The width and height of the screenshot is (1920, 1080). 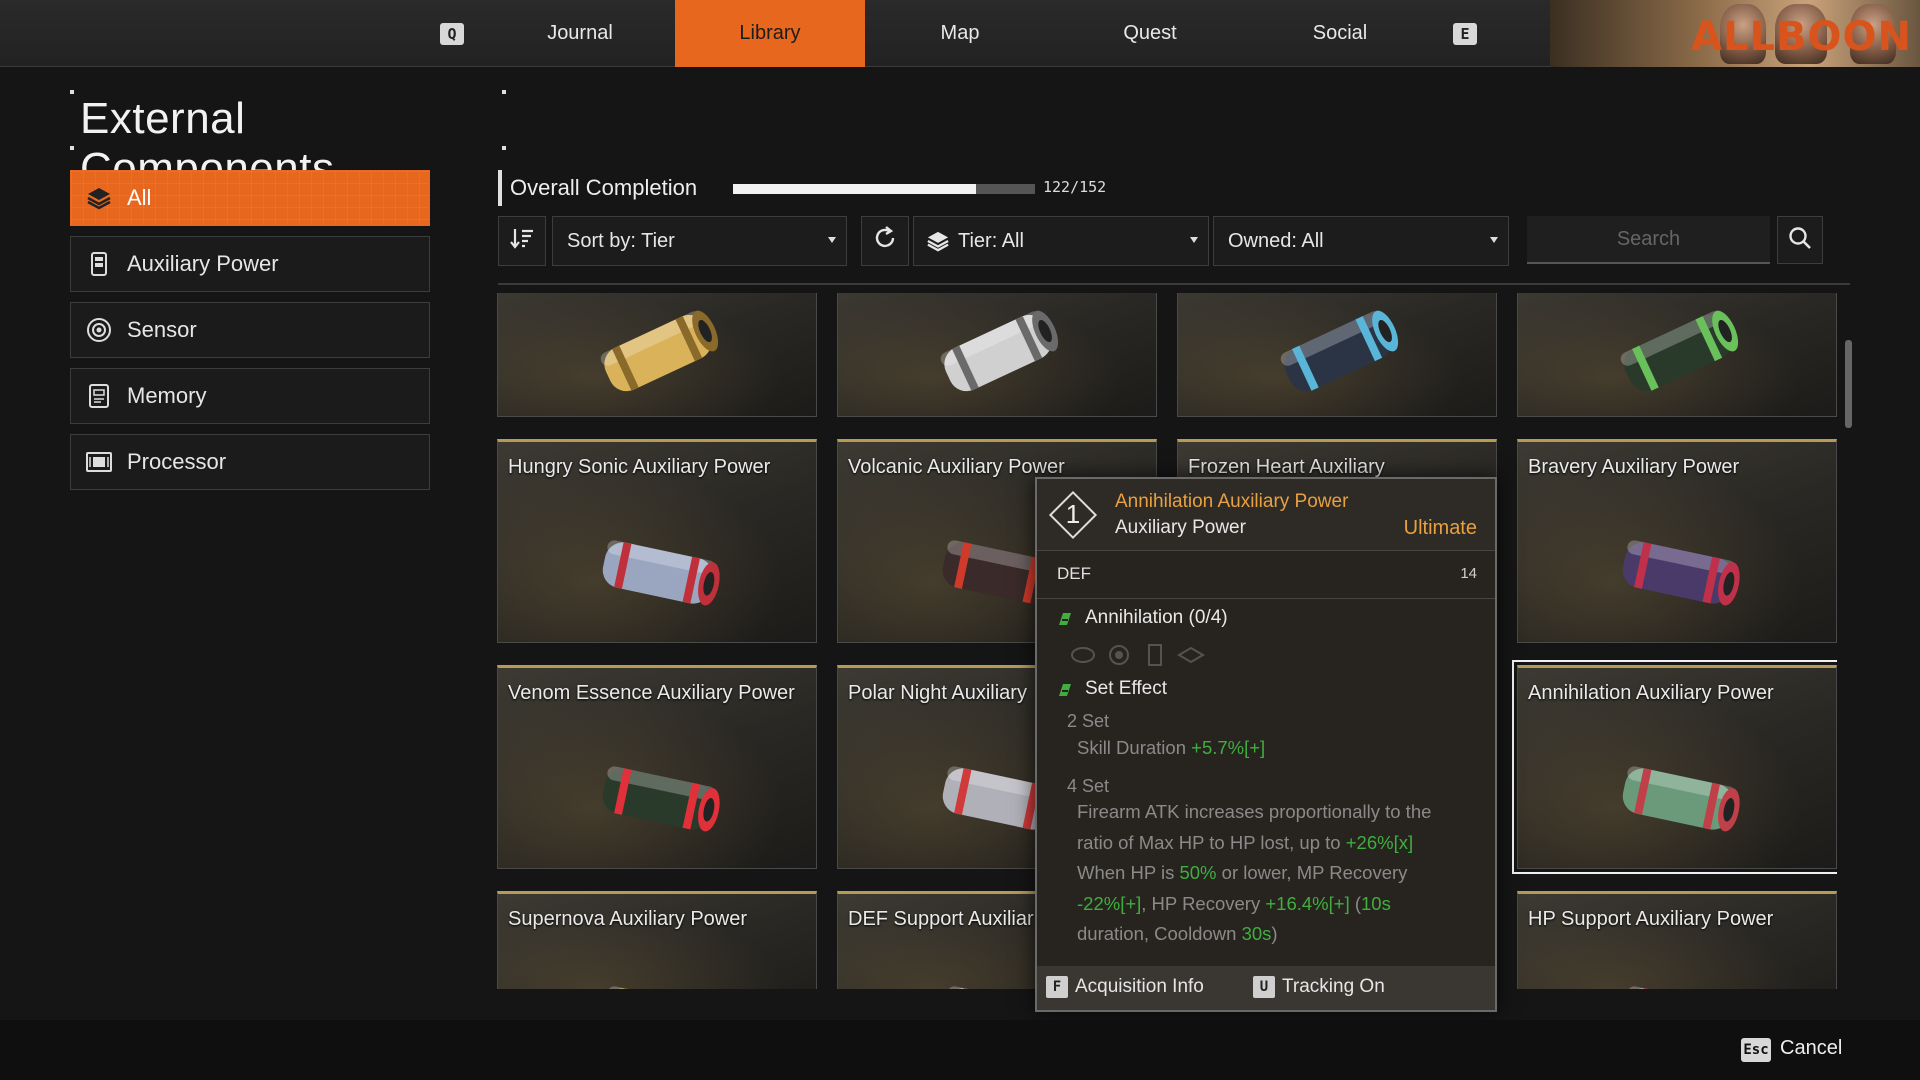 I want to click on set-effect-icon, so click(x=1065, y=690).